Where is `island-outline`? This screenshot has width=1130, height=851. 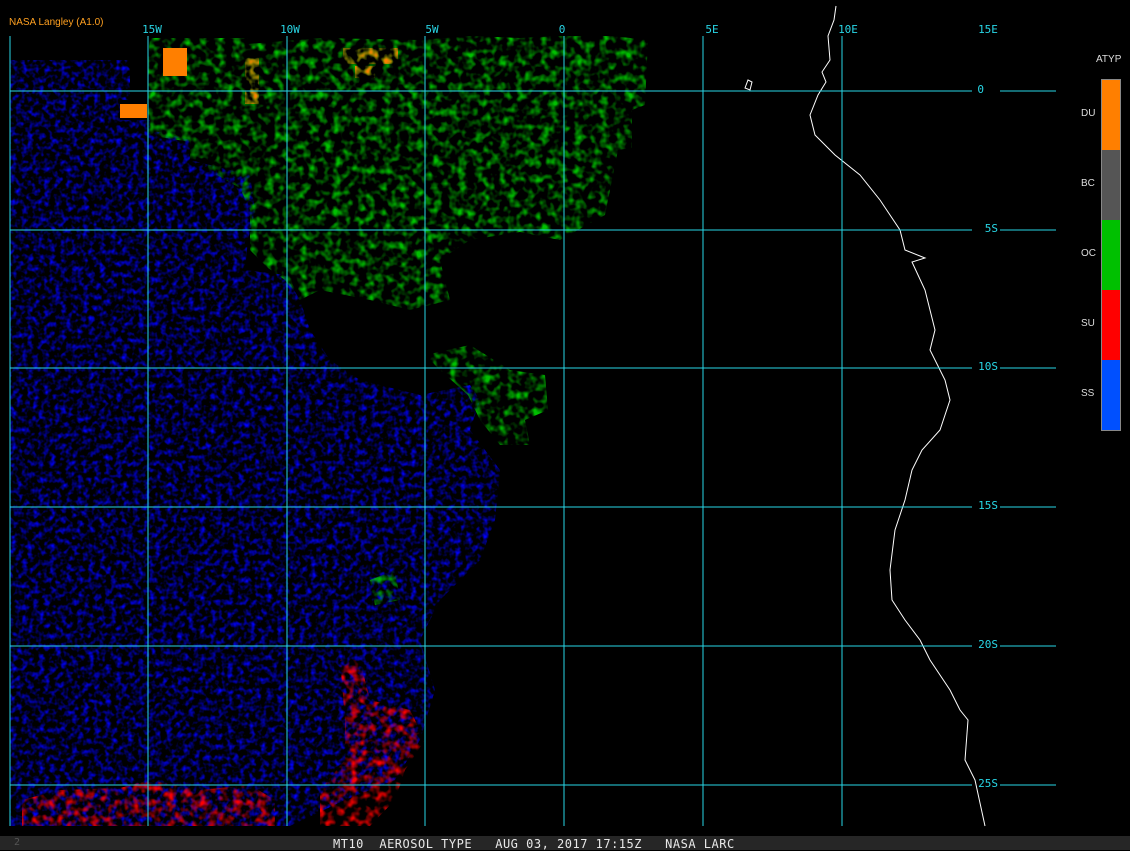 island-outline is located at coordinates (748, 85).